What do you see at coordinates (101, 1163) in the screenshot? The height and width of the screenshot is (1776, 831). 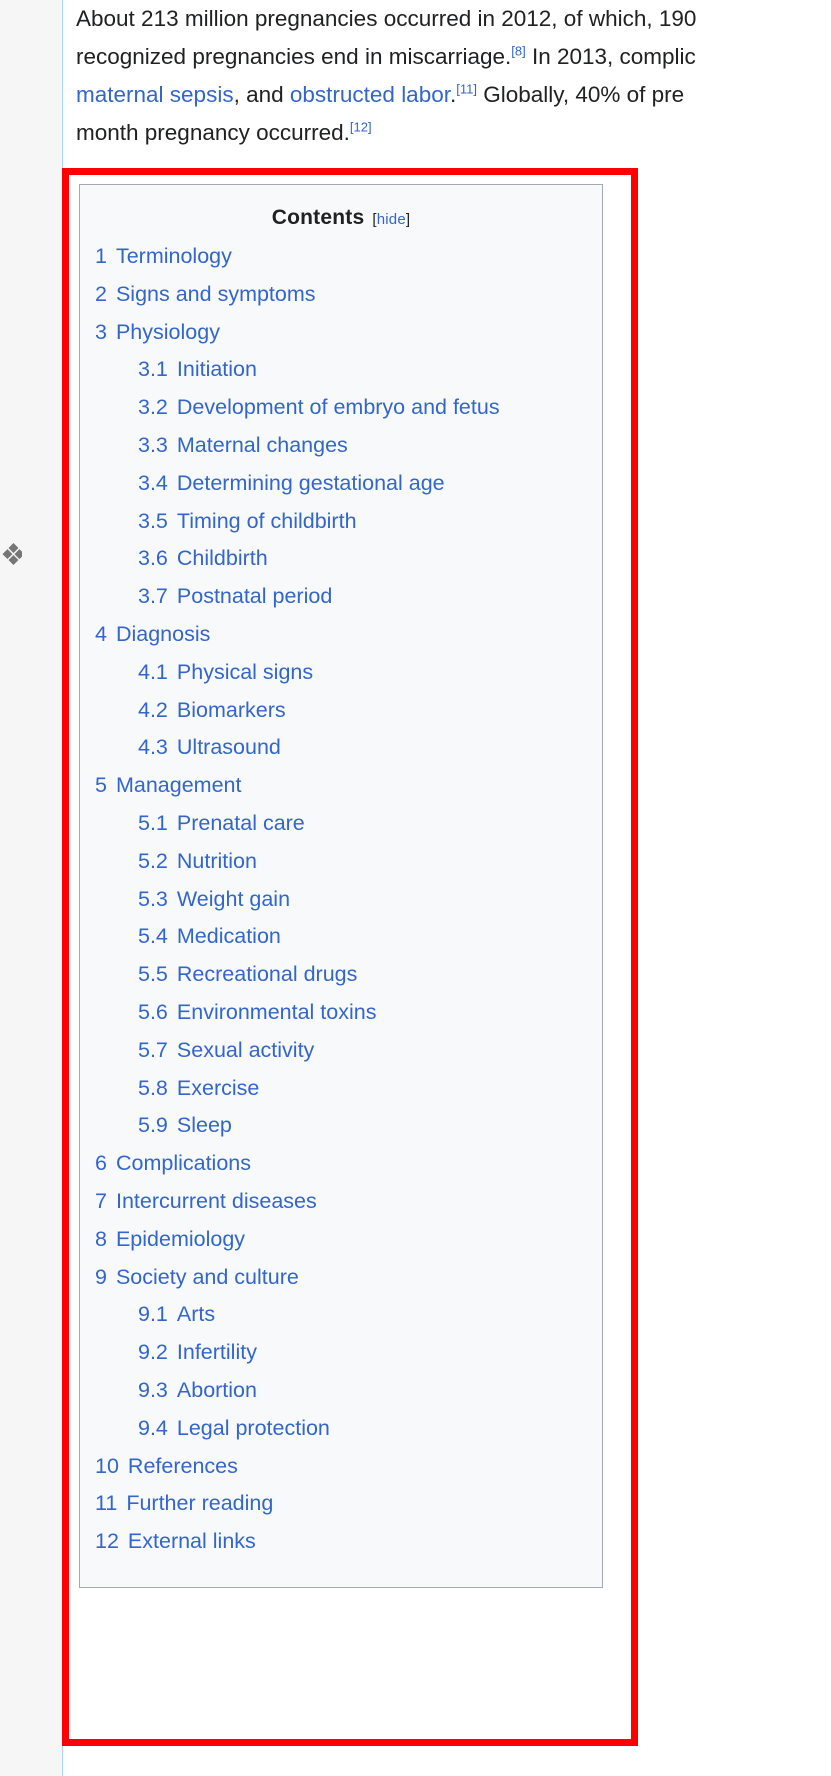 I see `toc-item-number: 6` at bounding box center [101, 1163].